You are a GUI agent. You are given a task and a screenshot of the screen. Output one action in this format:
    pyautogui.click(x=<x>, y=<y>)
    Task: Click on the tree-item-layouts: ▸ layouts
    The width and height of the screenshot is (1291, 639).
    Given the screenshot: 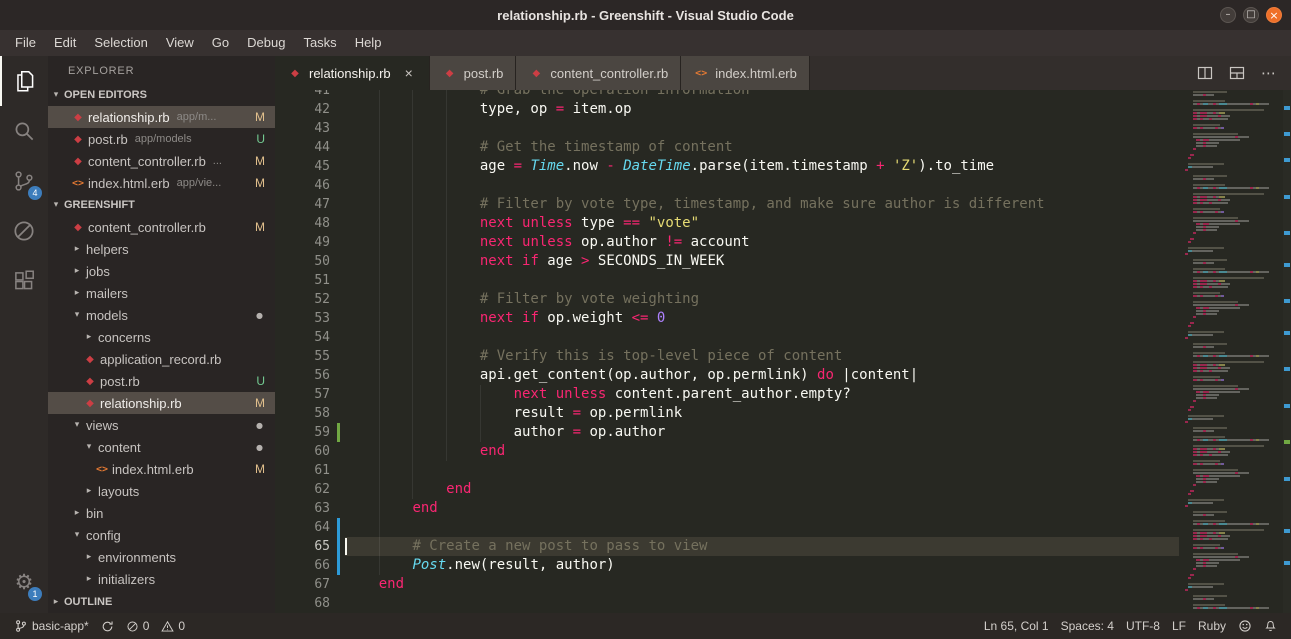 What is the action you would take?
    pyautogui.click(x=161, y=491)
    